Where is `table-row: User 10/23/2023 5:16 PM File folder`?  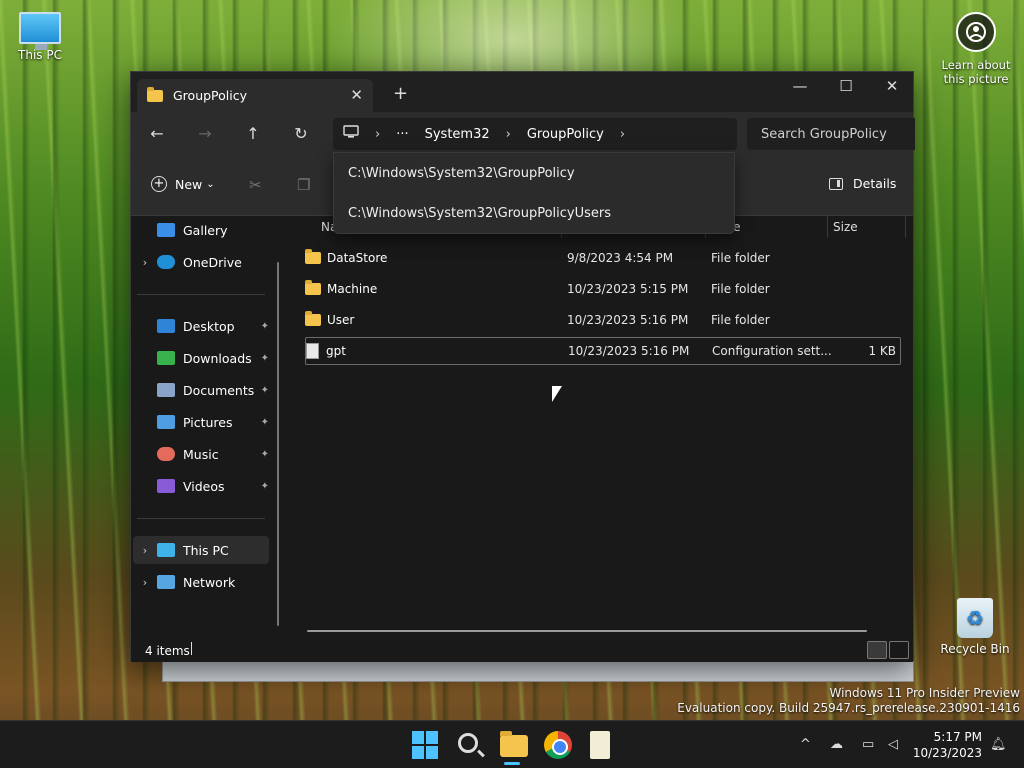 table-row: User 10/23/2023 5:16 PM File folder is located at coordinates (603, 320).